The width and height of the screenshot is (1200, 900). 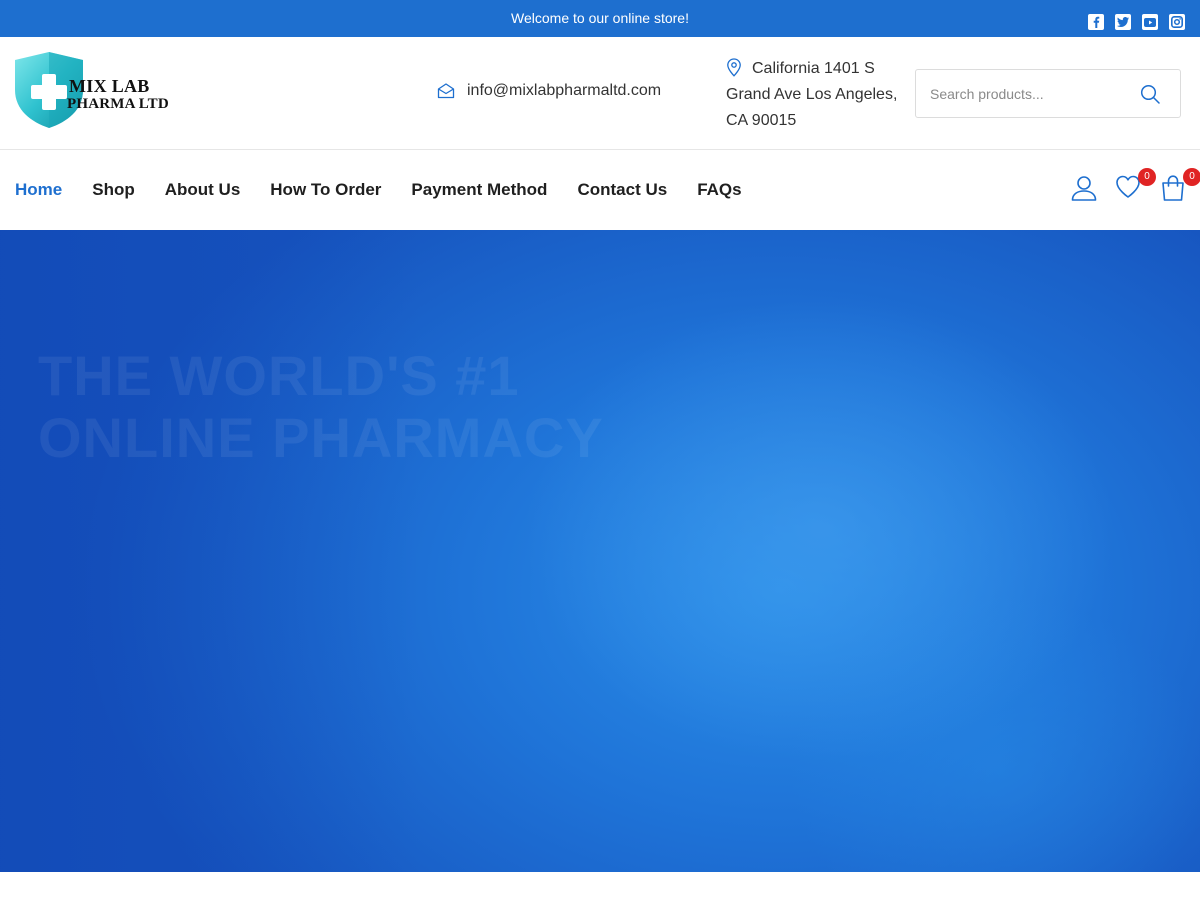 I want to click on hero-title-line2: ONLINE PHARMACY, so click(x=321, y=437).